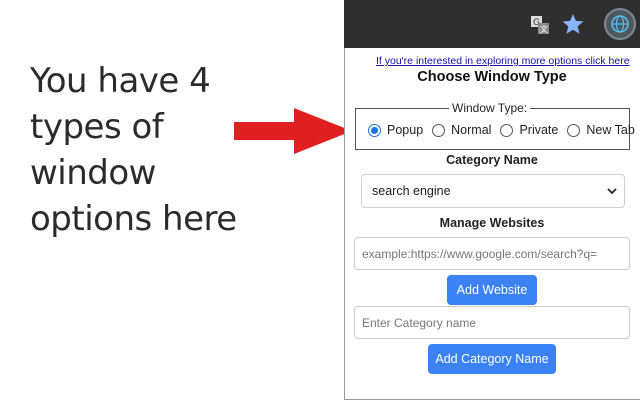  Describe the element at coordinates (471, 130) in the screenshot. I see `radio-label: Normal` at that location.